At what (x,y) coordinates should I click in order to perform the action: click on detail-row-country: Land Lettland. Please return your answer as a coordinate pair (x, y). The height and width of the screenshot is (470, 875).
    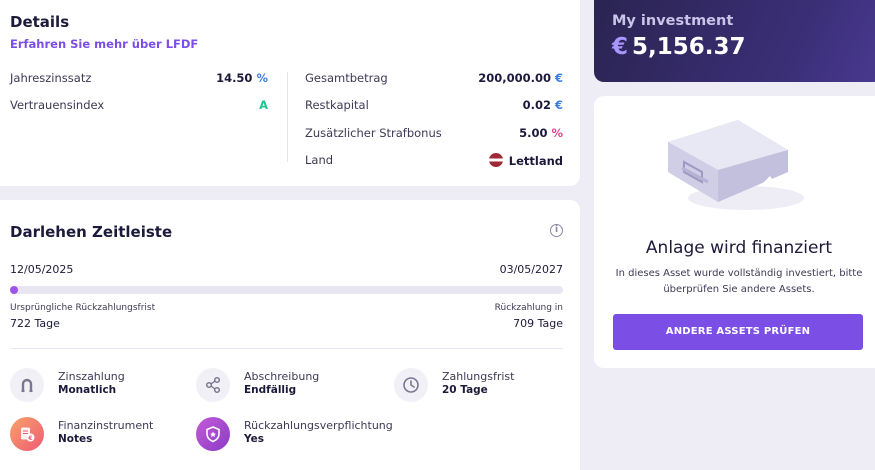
    Looking at the image, I should click on (434, 160).